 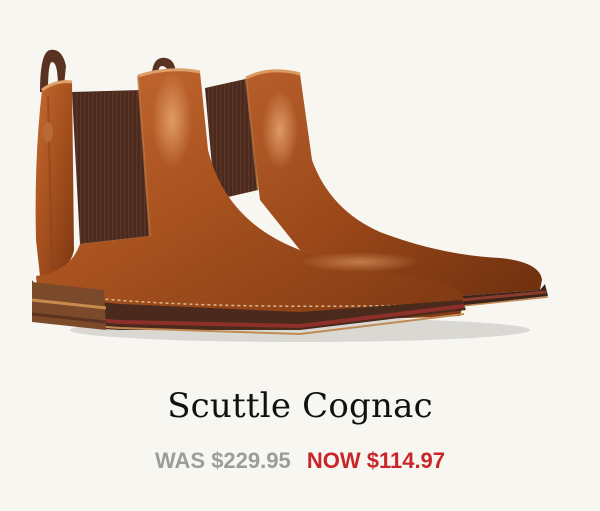 I want to click on product-name: Scuttle Cognac, so click(x=300, y=406).